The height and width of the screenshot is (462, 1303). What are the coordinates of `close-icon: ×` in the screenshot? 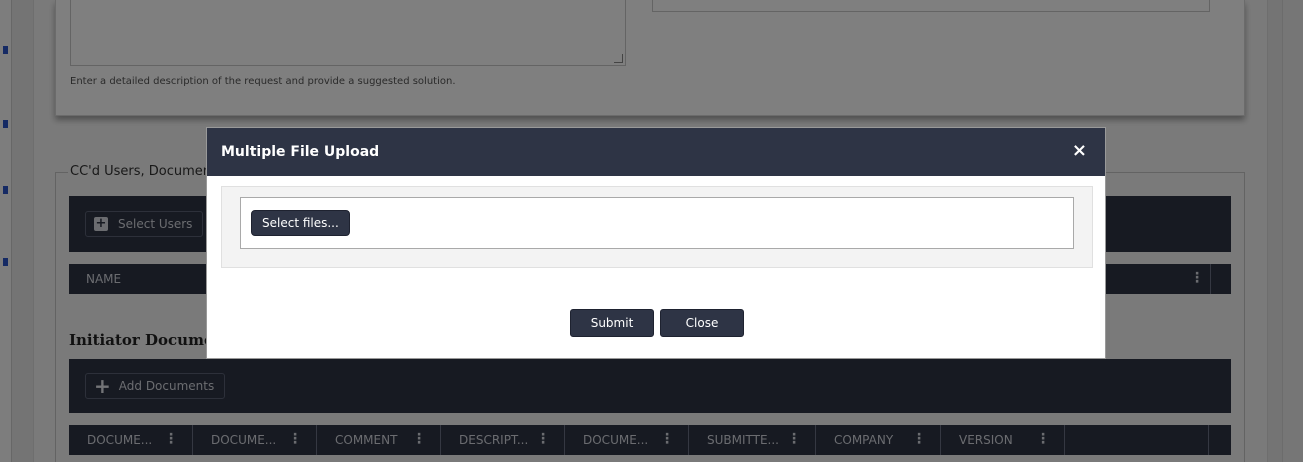 It's located at (1079, 150).